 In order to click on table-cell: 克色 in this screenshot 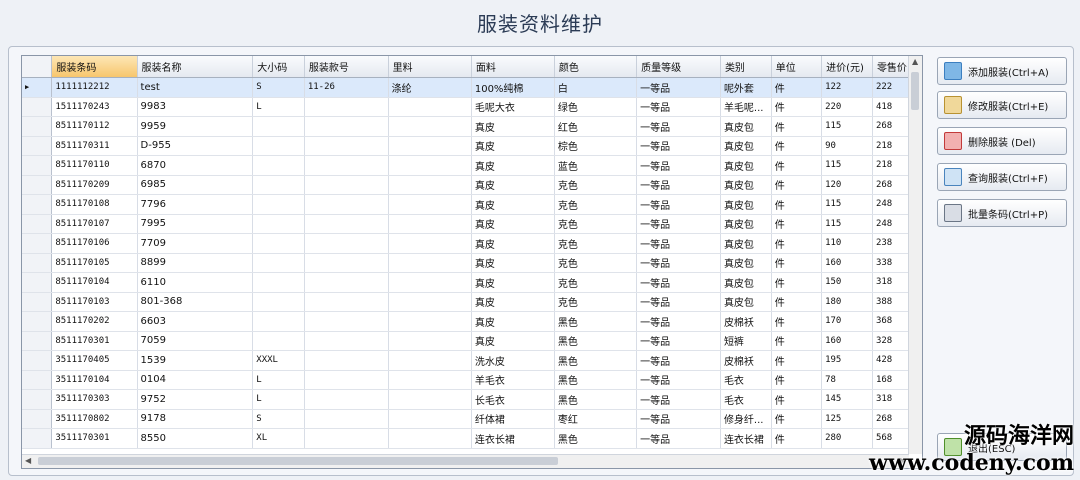, I will do `click(596, 204)`.